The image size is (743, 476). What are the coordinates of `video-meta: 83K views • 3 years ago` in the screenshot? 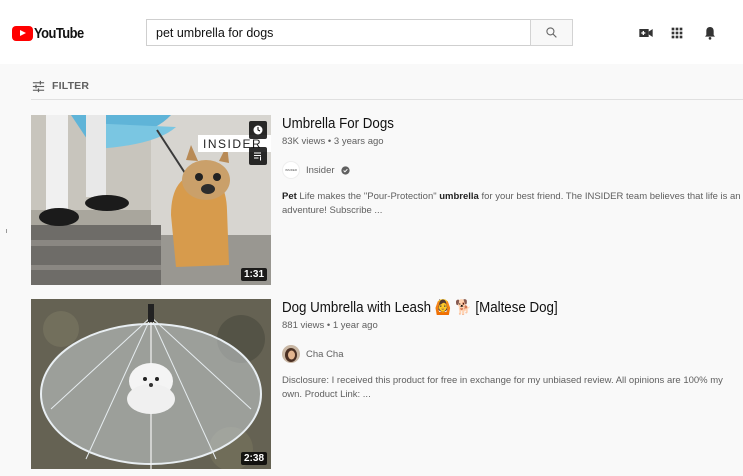 It's located at (333, 141).